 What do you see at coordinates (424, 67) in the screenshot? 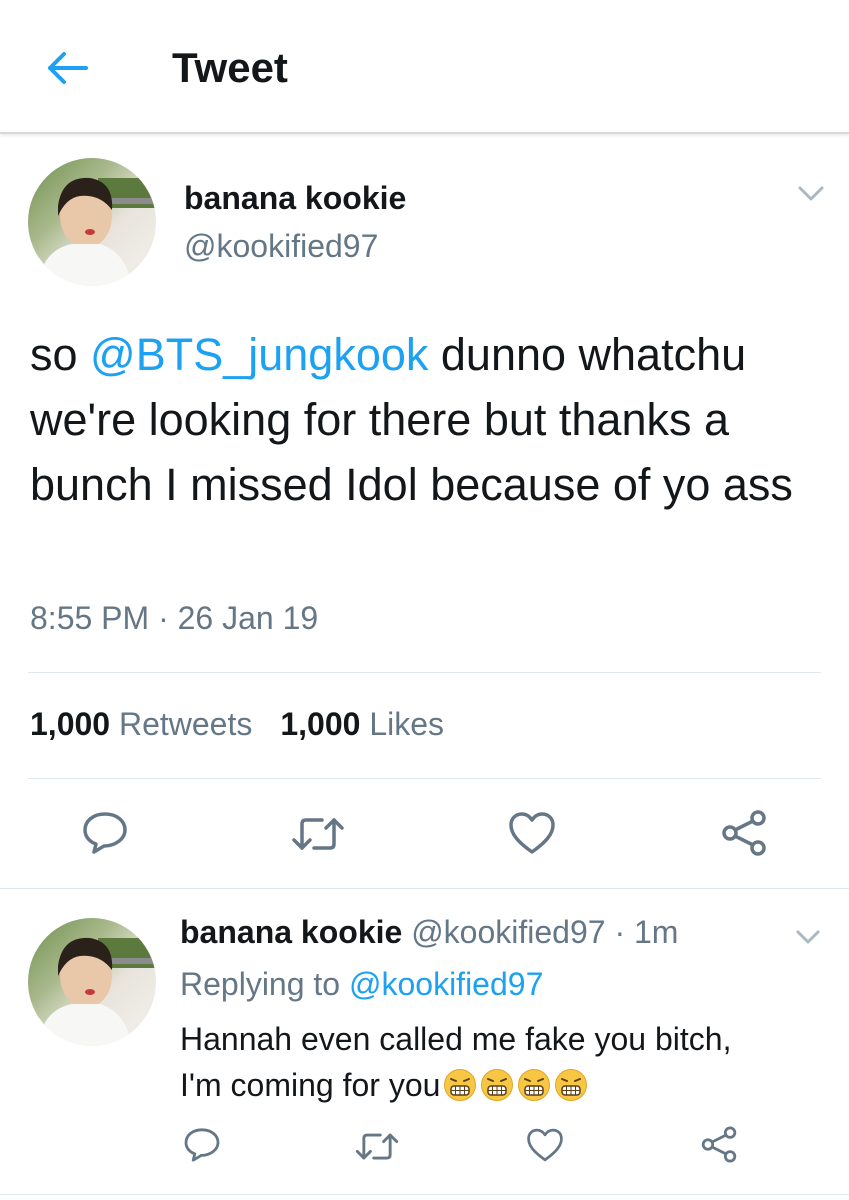
I see `app-header: Tweet` at bounding box center [424, 67].